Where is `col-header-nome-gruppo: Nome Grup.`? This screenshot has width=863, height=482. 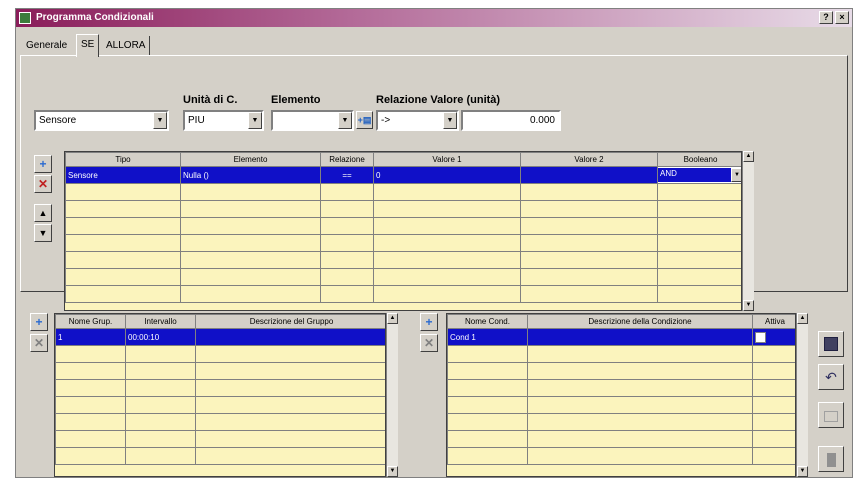 col-header-nome-gruppo: Nome Grup. is located at coordinates (90, 321).